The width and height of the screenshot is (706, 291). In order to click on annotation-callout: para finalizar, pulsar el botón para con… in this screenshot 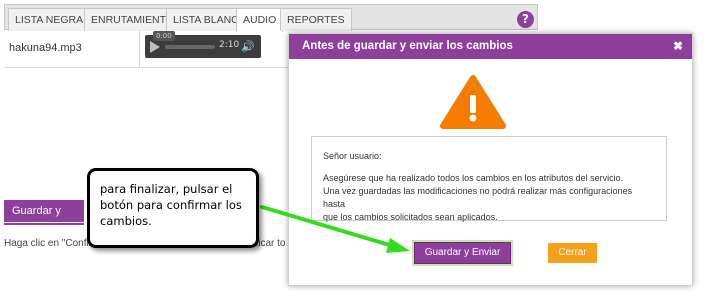, I will do `click(173, 208)`.